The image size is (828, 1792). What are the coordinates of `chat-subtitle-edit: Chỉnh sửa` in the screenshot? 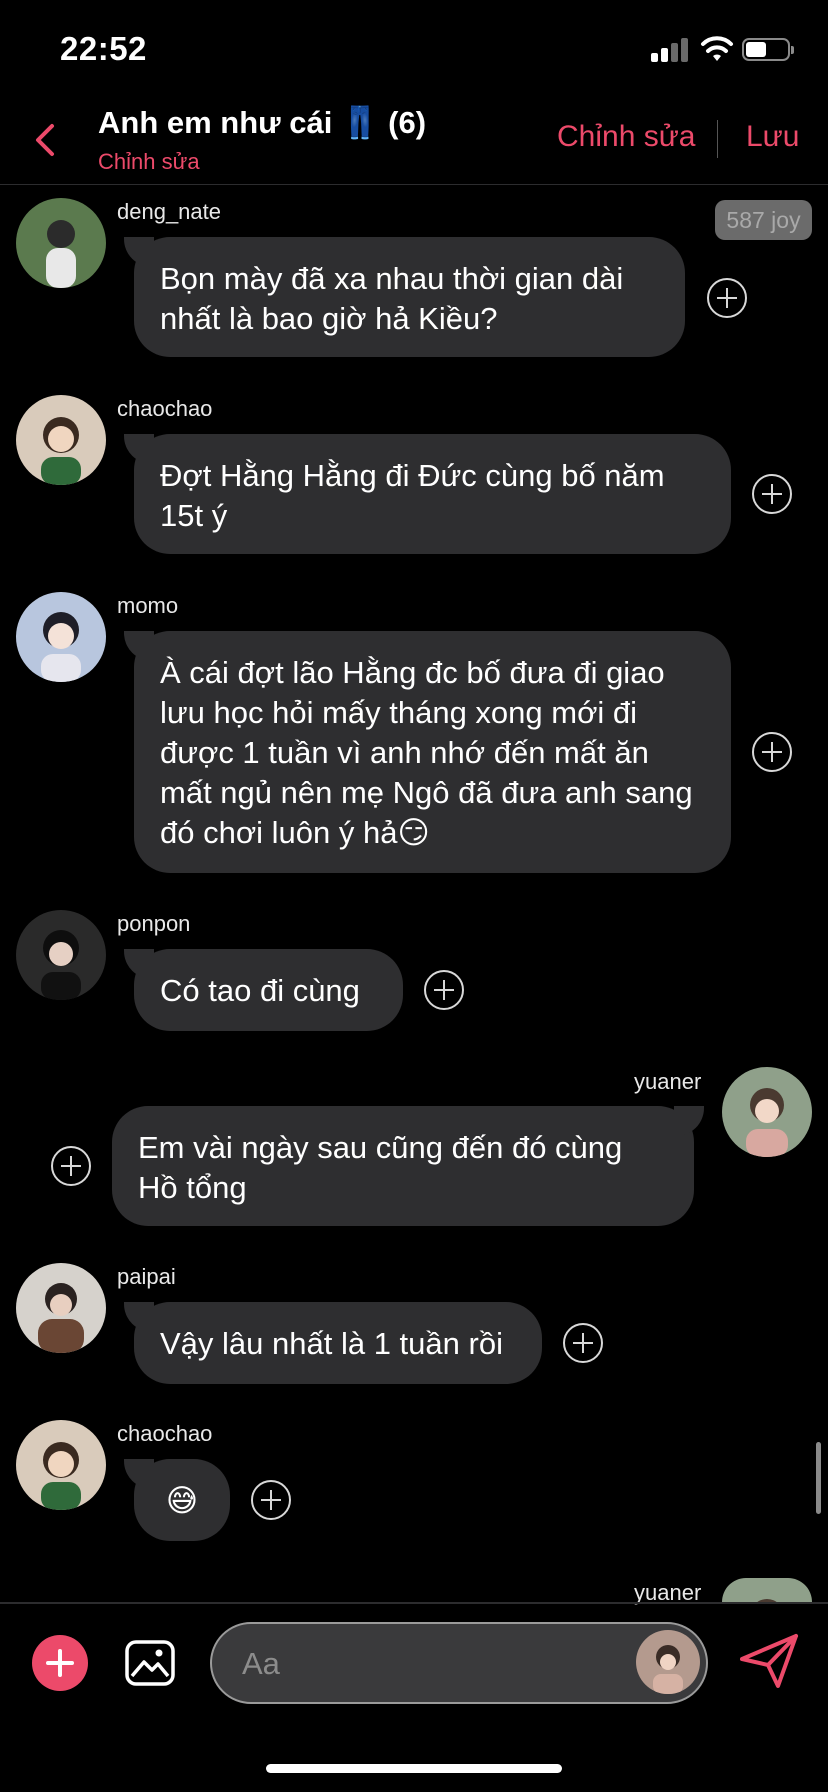 It's located at (149, 162).